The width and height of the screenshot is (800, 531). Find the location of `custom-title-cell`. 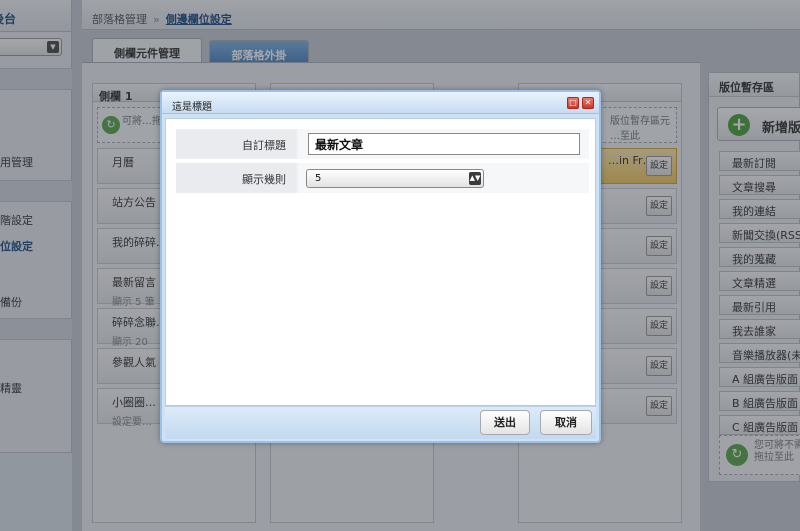

custom-title-cell is located at coordinates (443, 144).